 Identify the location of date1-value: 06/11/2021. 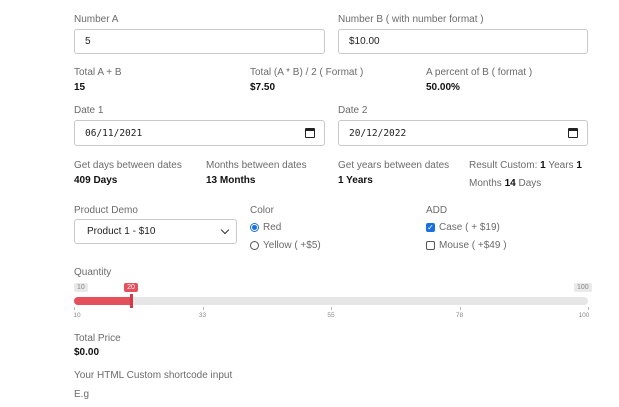
(114, 133).